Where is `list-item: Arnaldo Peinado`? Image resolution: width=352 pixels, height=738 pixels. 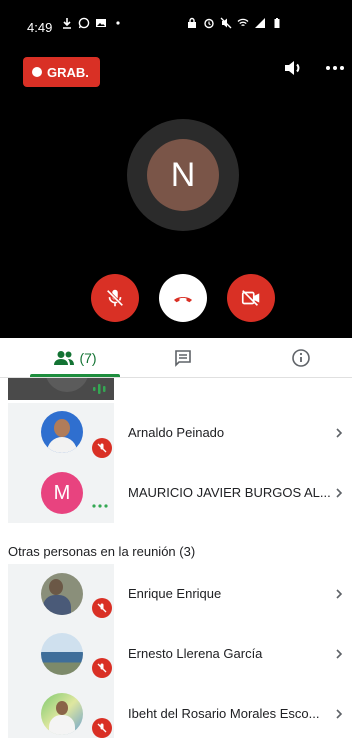 list-item: Arnaldo Peinado is located at coordinates (176, 433).